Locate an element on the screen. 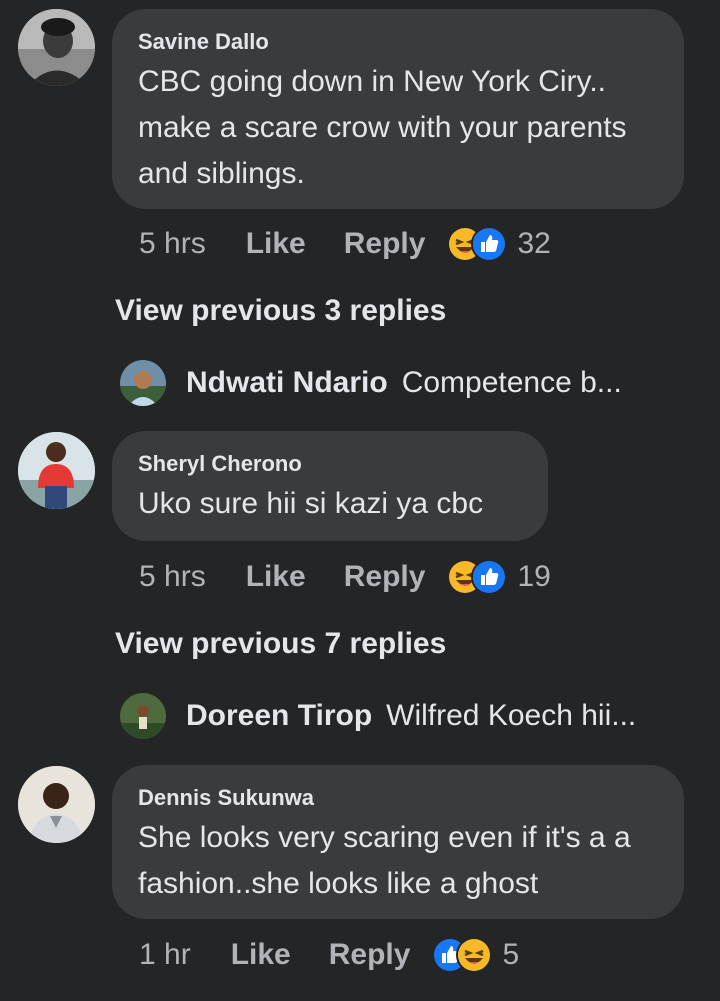 The image size is (720, 1001). reactions-summary: 32 is located at coordinates (499, 244).